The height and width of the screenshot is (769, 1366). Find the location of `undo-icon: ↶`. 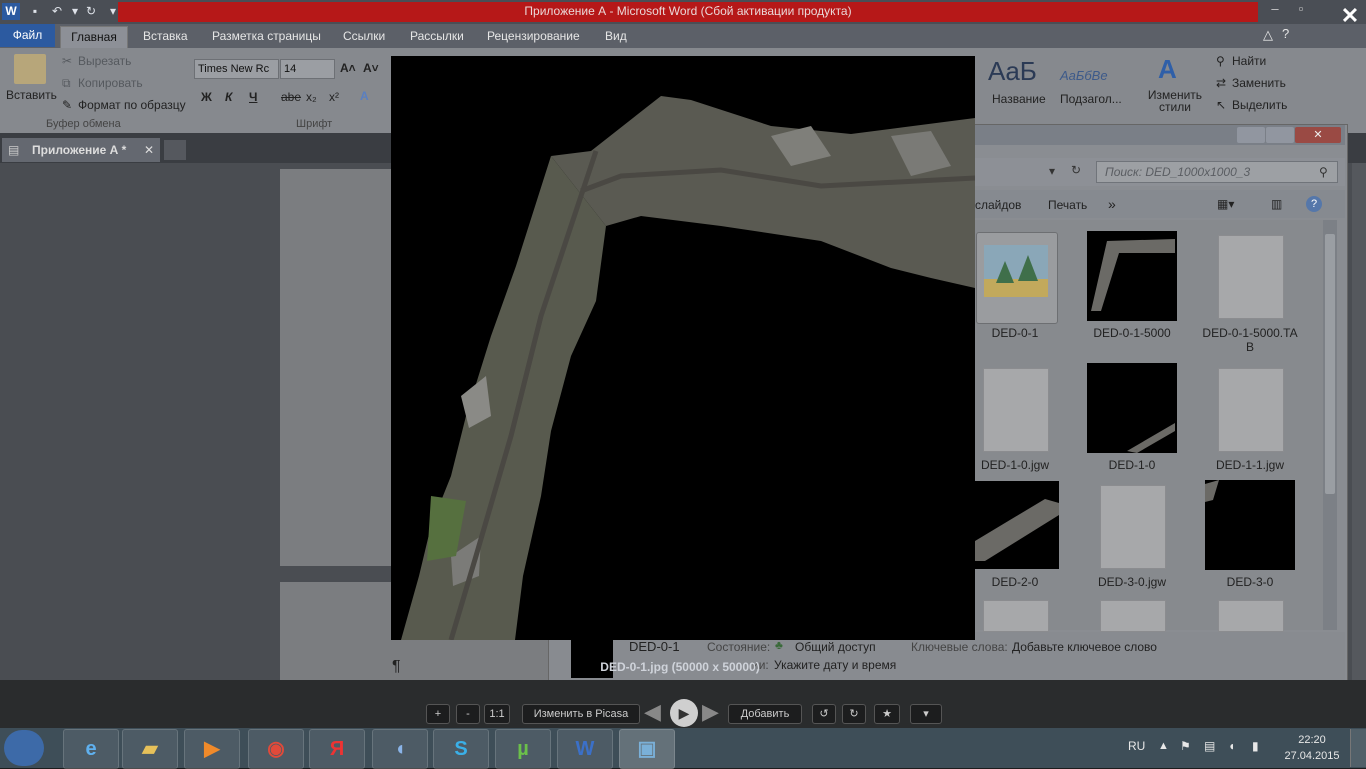

undo-icon: ↶ is located at coordinates (57, 11).